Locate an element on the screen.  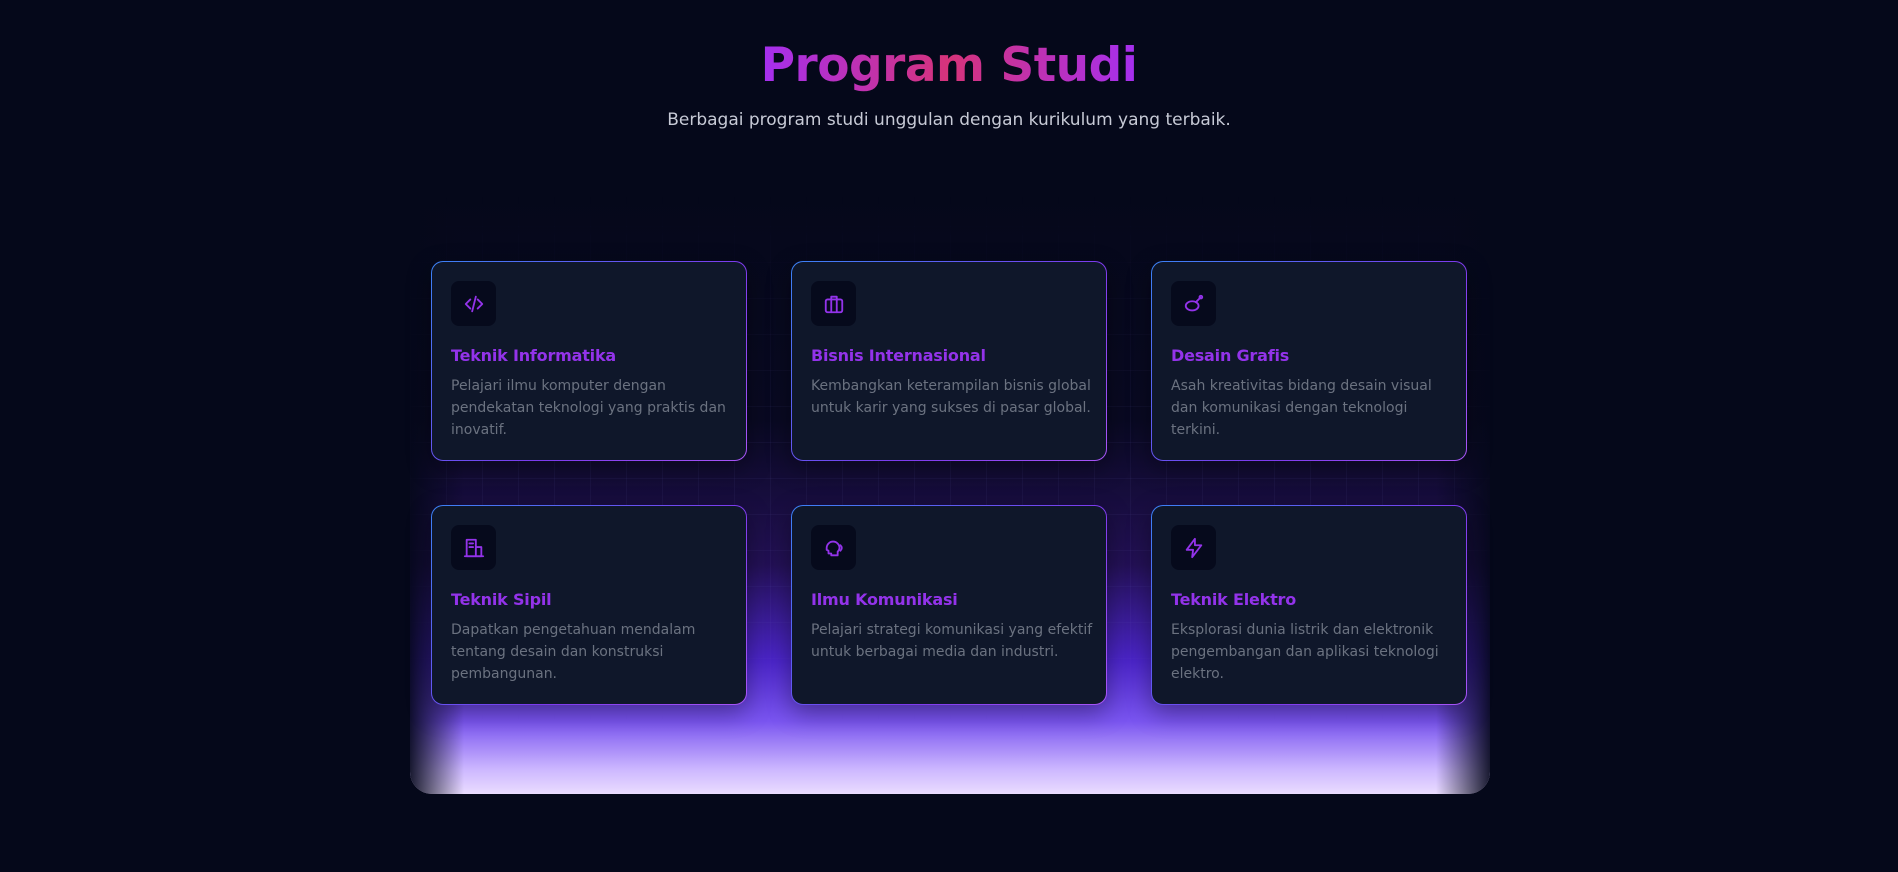
lightning-bolt-icon is located at coordinates (1193, 547).